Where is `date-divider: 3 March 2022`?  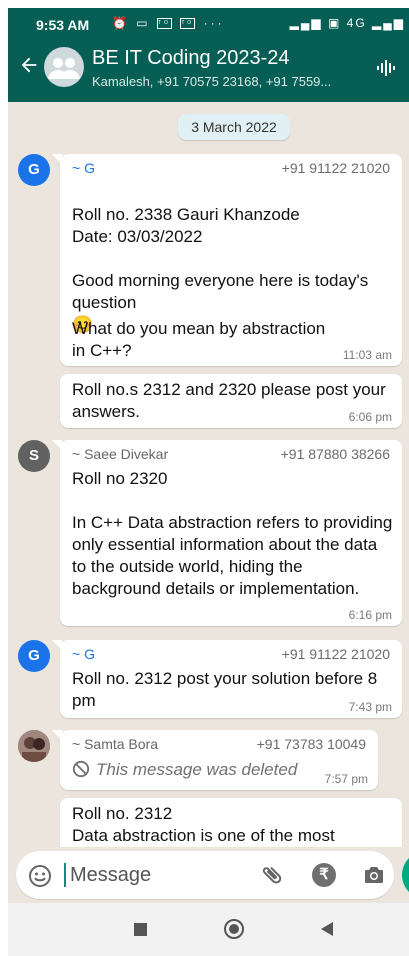 date-divider: 3 March 2022 is located at coordinates (234, 127).